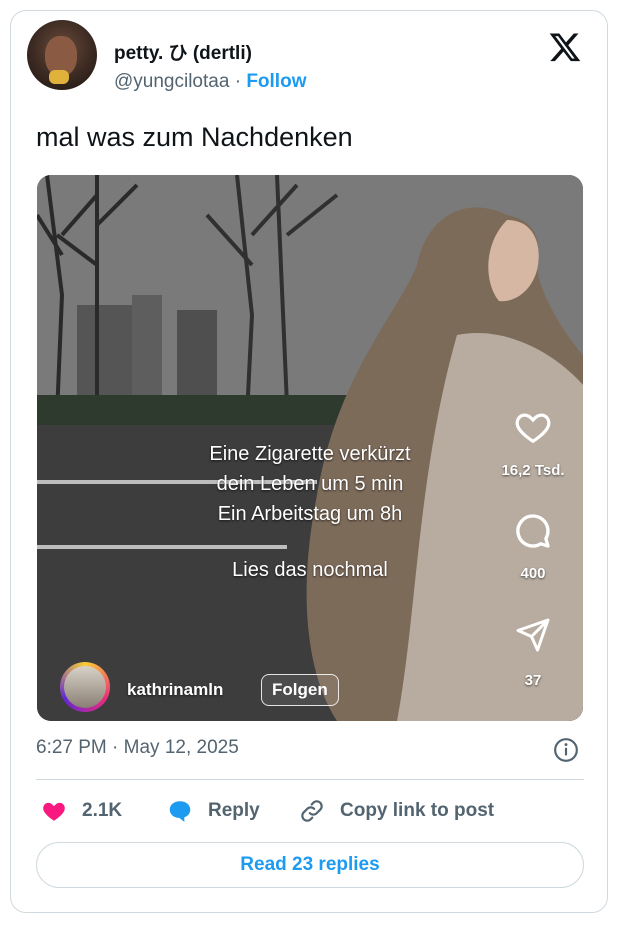  I want to click on overlay-line-1: Eine Zigarette verkürzt, so click(310, 454).